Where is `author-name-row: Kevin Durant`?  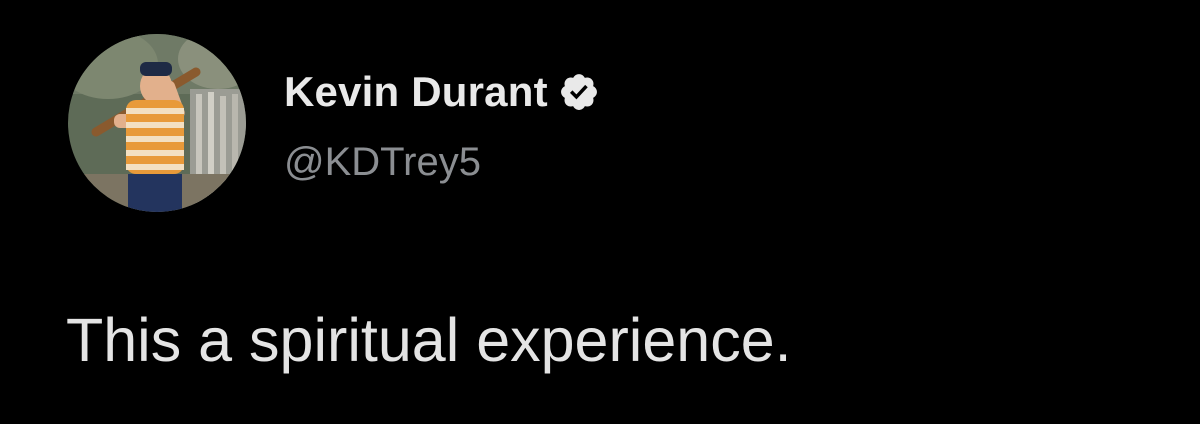
author-name-row: Kevin Durant is located at coordinates (442, 92).